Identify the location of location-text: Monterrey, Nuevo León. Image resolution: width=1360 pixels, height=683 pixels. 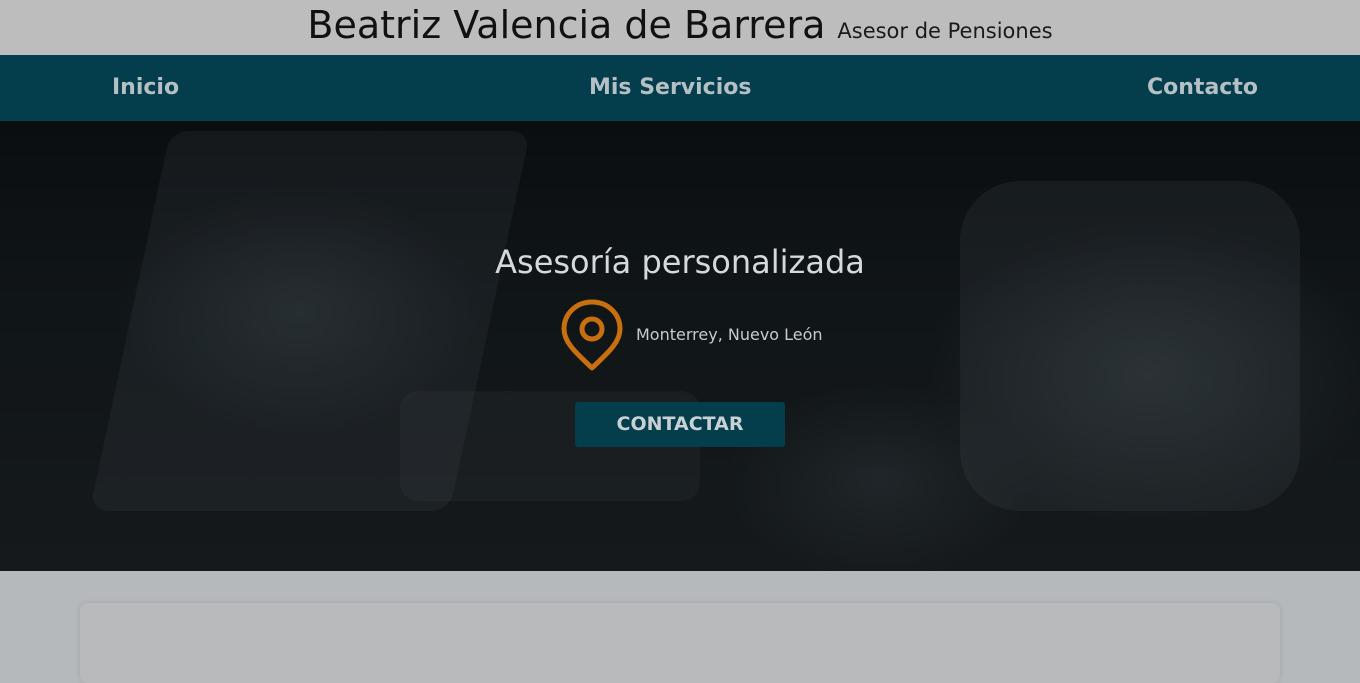
(729, 334).